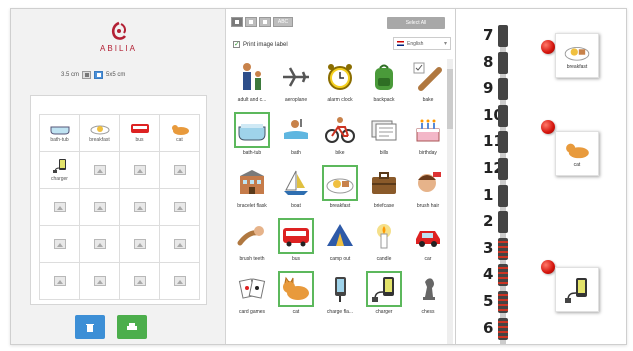 The image size is (633, 351). Describe the element at coordinates (384, 85) in the screenshot. I see `pictogram-item: backpack` at that location.